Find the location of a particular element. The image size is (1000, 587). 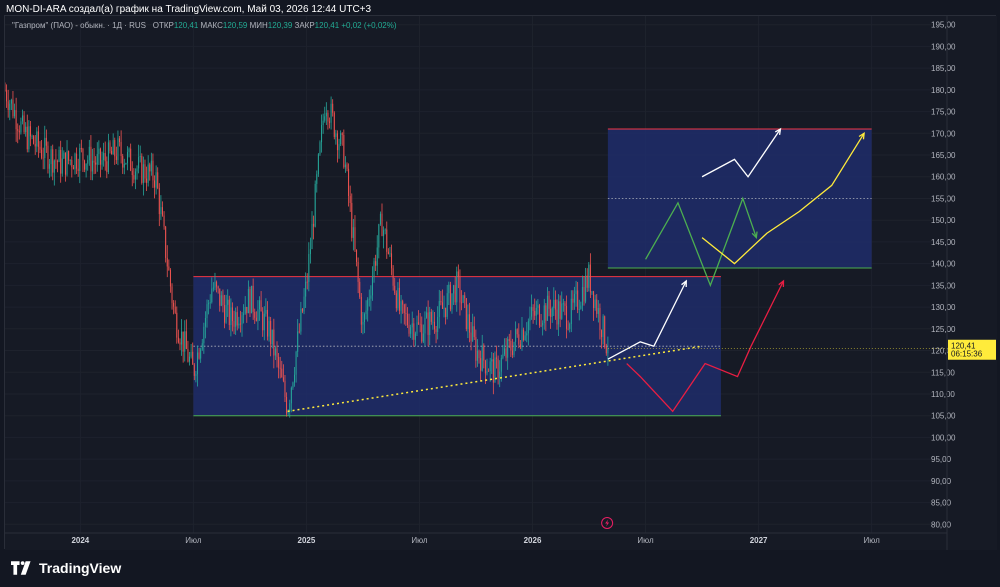

y-axis-tick-label: 95,00 is located at coordinates (941, 459).